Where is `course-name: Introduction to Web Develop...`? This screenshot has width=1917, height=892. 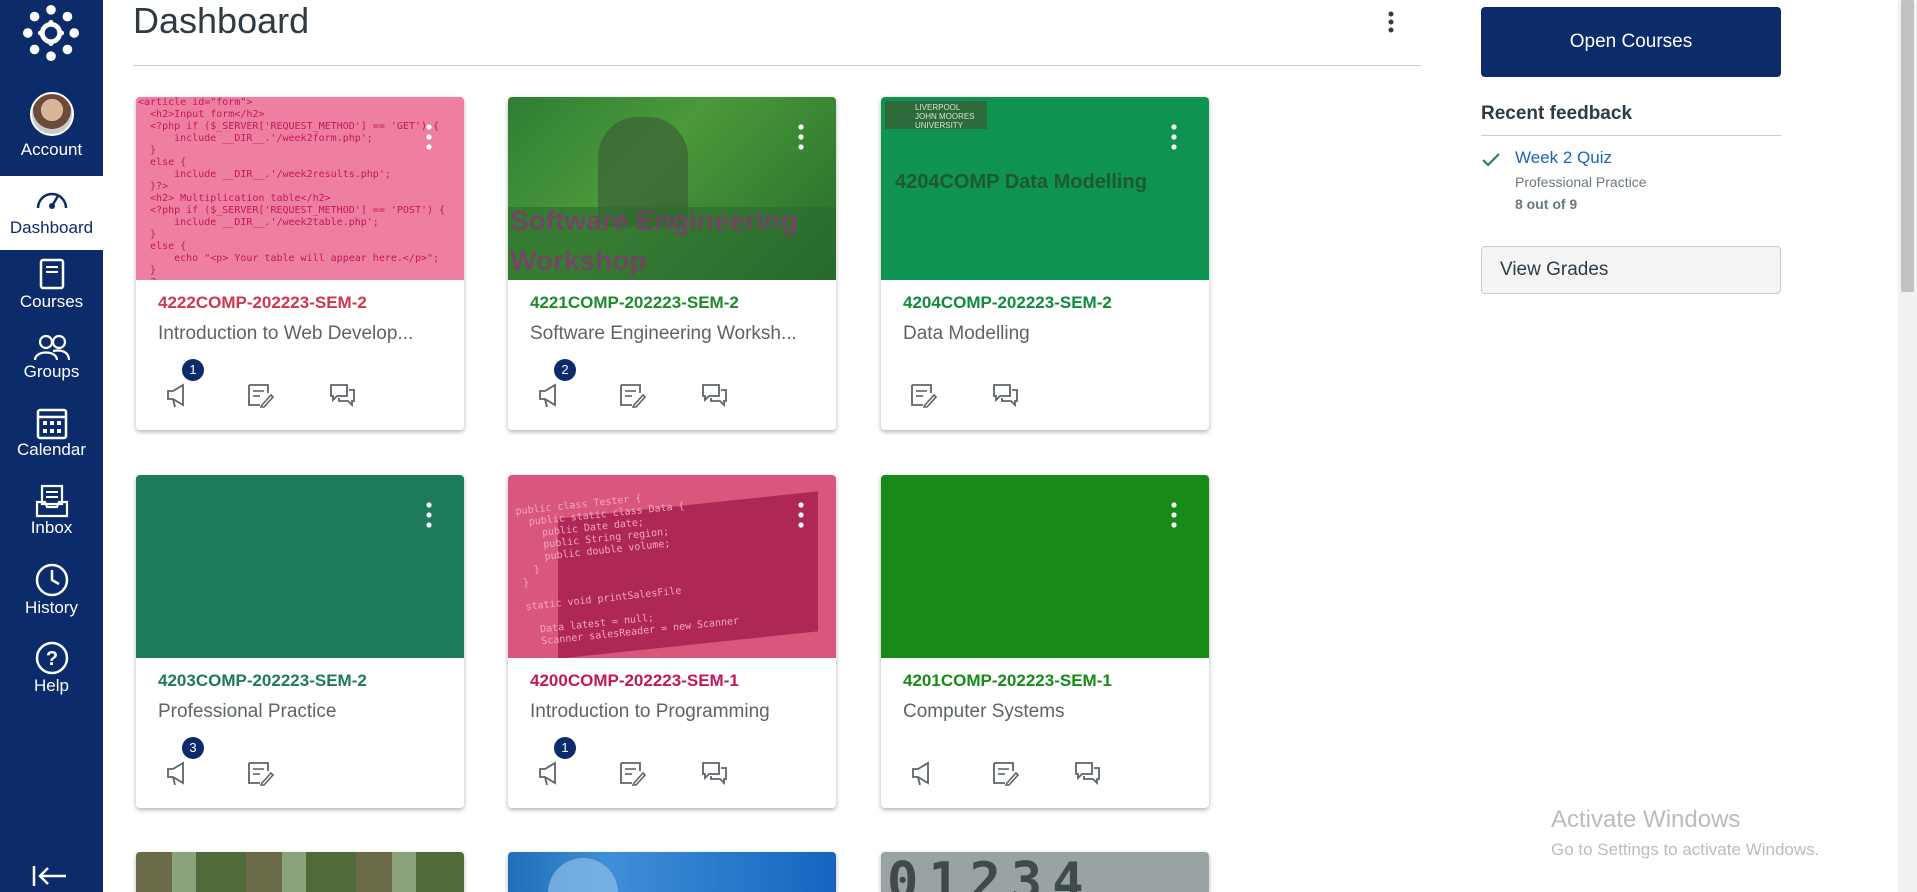 course-name: Introduction to Web Develop... is located at coordinates (303, 334).